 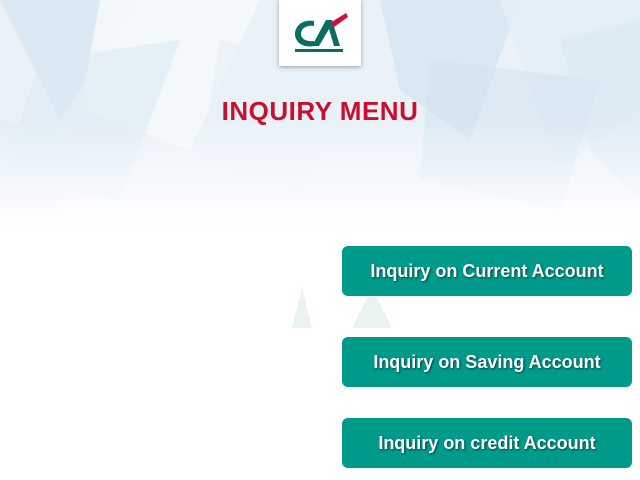 What do you see at coordinates (320, 111) in the screenshot?
I see `page-title: INQUIRY MENU` at bounding box center [320, 111].